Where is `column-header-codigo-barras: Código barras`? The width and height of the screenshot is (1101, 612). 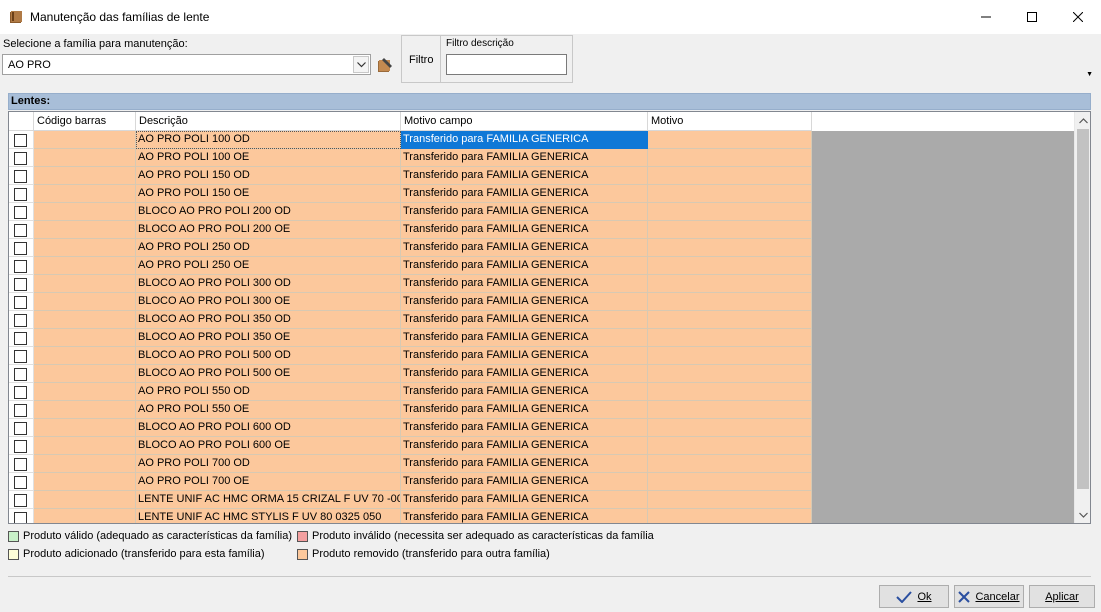 column-header-codigo-barras: Código barras is located at coordinates (85, 121).